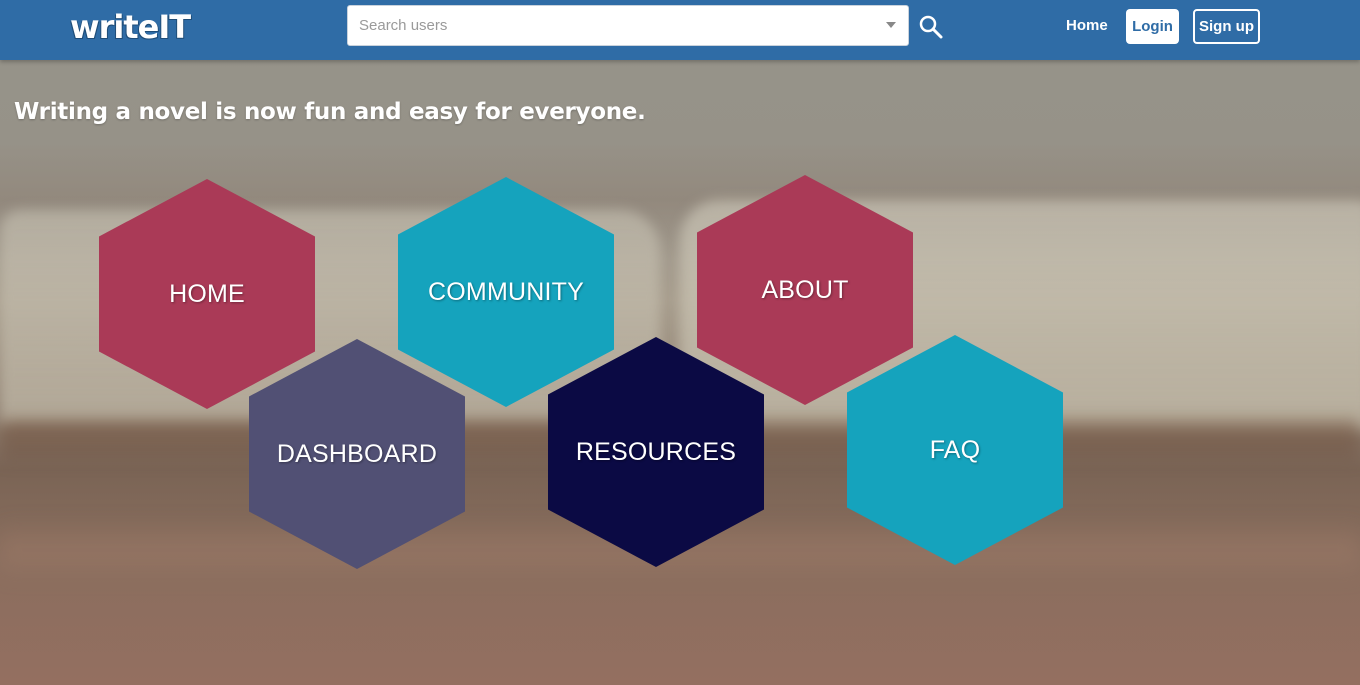 This screenshot has height=685, width=1360. Describe the element at coordinates (357, 453) in the screenshot. I see `tile-dashboard-label: DASHBOARD` at that location.